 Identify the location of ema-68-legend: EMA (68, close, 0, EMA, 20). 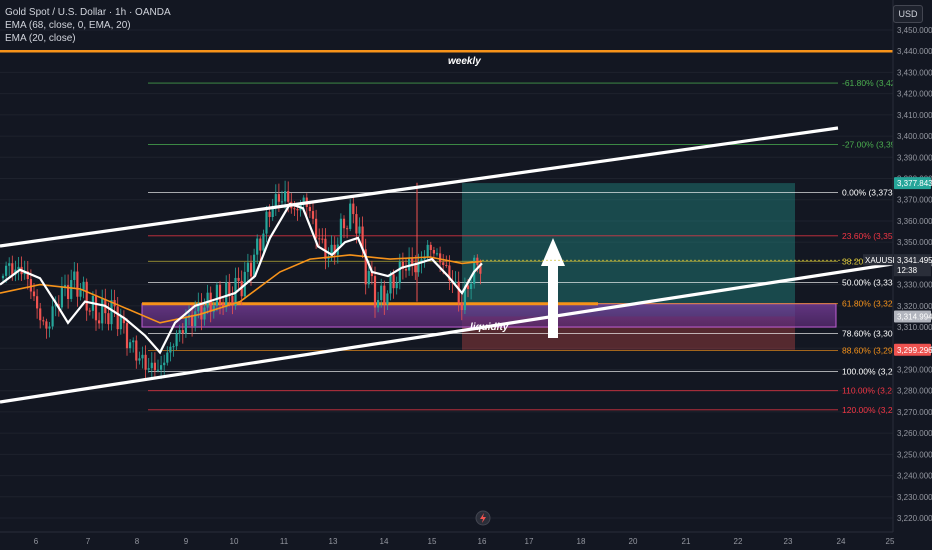
(88, 25).